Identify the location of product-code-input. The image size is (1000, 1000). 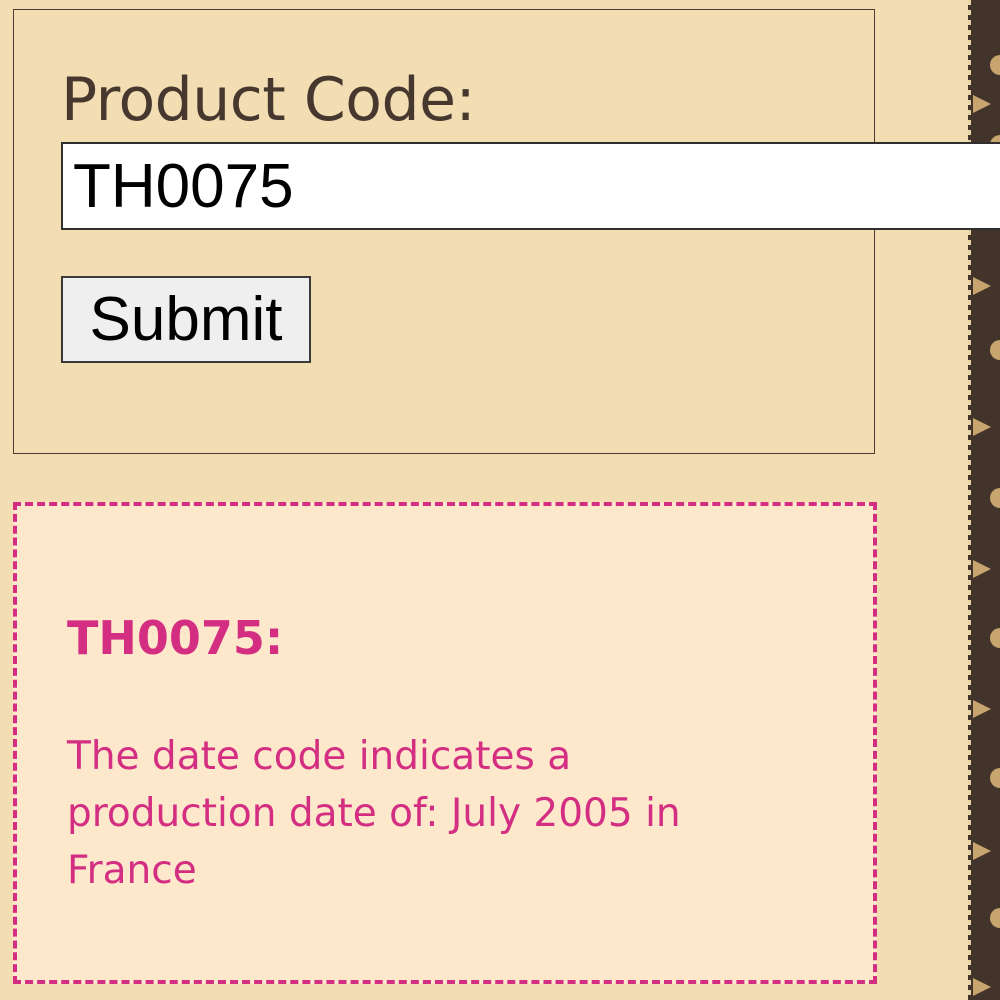
(530, 186).